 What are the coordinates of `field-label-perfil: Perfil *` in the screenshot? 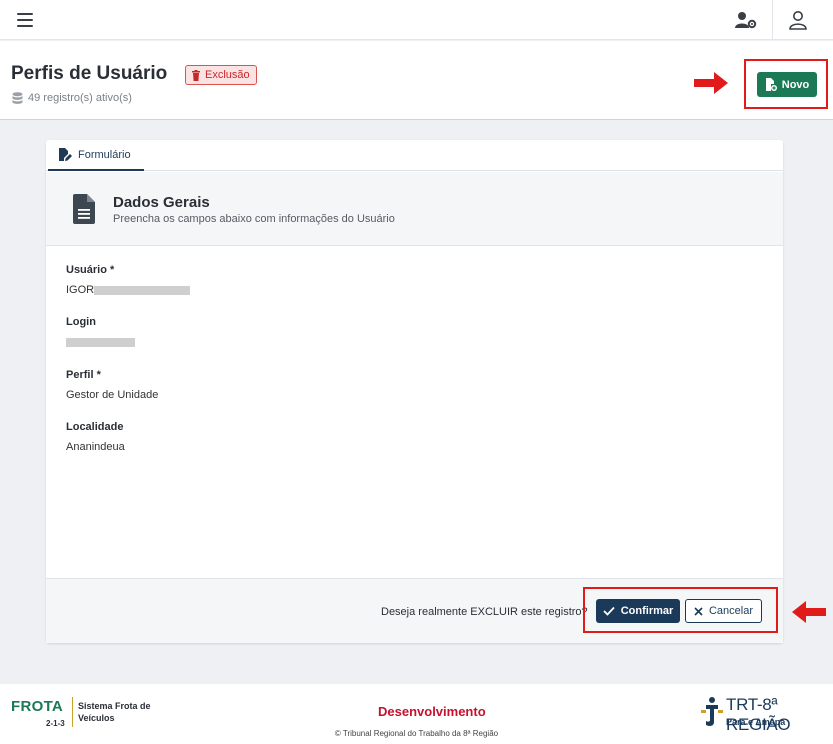 It's located at (83, 375).